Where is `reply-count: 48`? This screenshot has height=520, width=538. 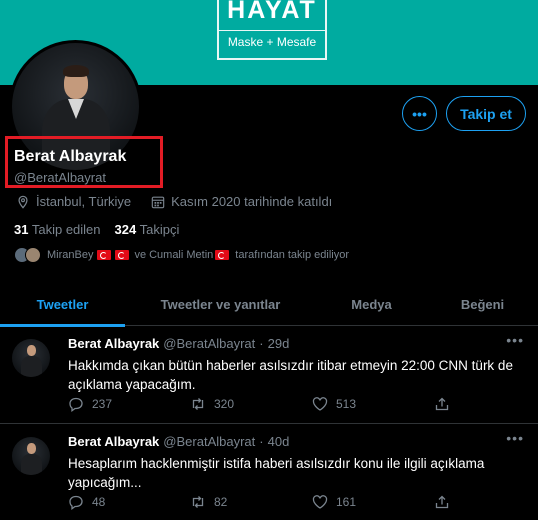
reply-count: 48 is located at coordinates (99, 502).